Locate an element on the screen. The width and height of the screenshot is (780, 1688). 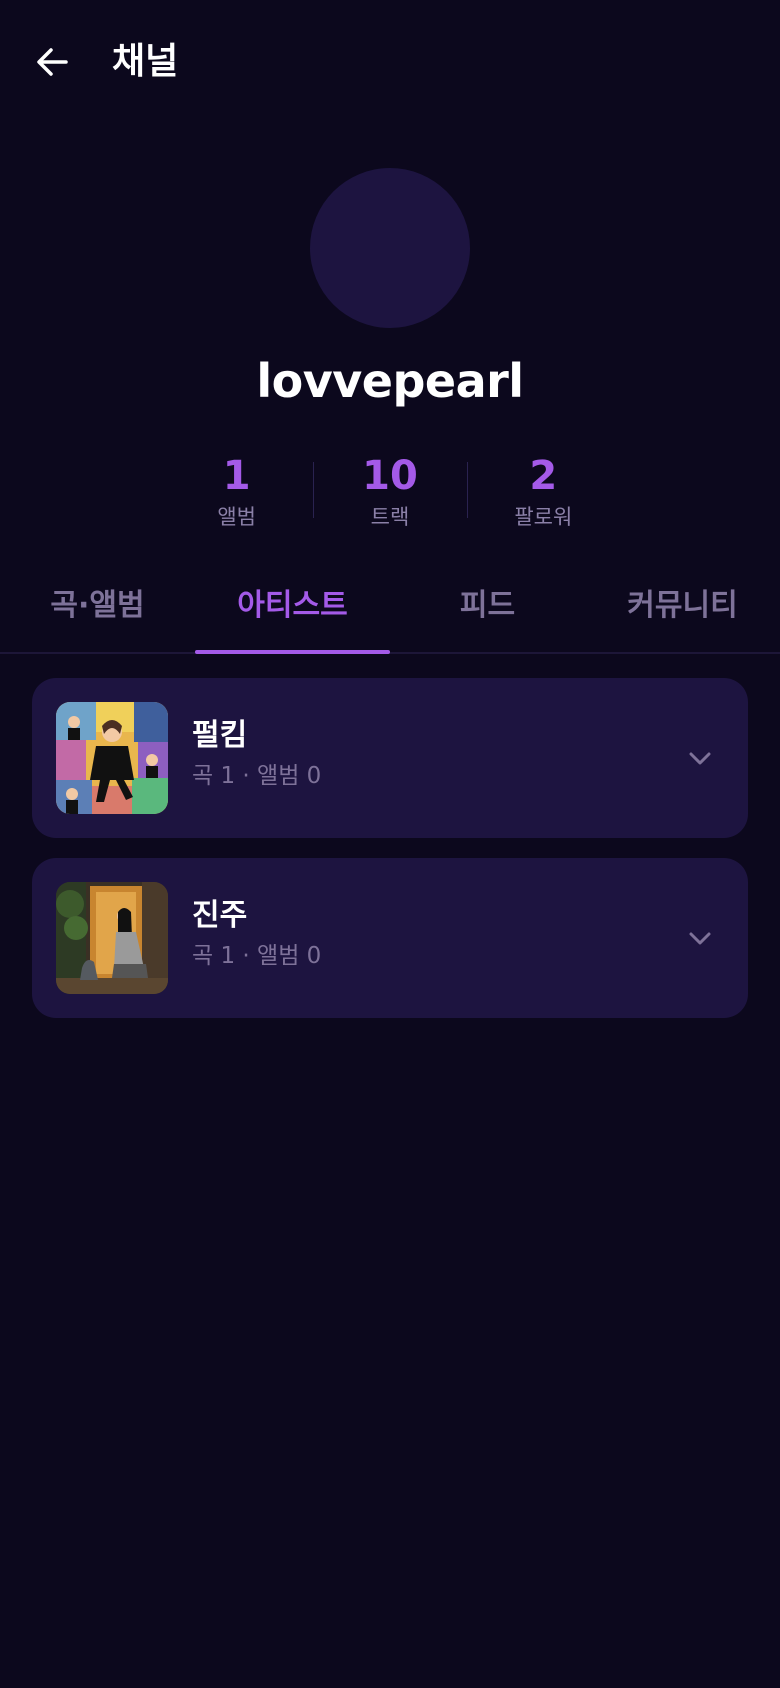
arrow-left-icon is located at coordinates (52, 62).